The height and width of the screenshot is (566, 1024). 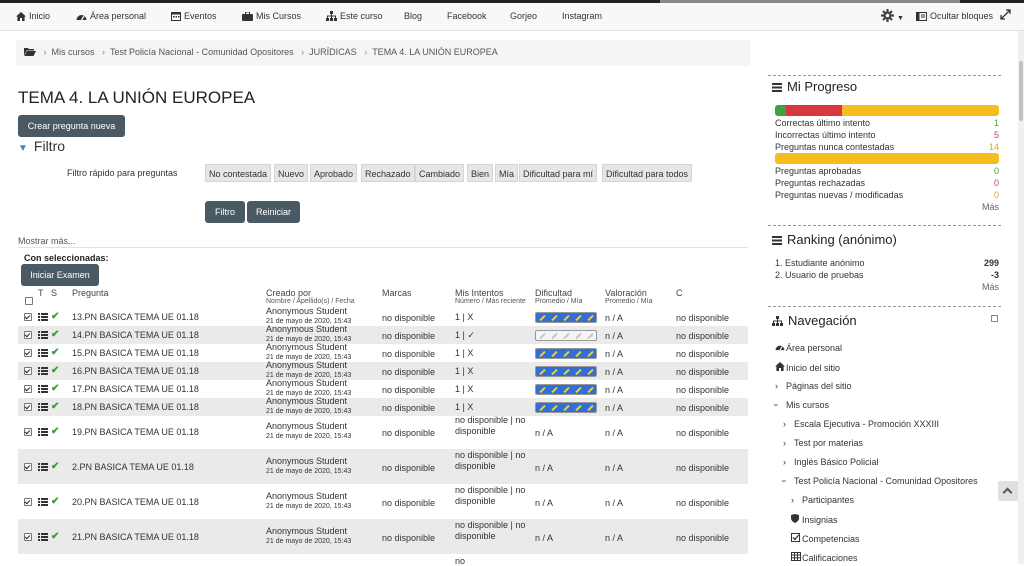 What do you see at coordinates (291, 173) in the screenshot?
I see `quick-filter-chip: Nuevo` at bounding box center [291, 173].